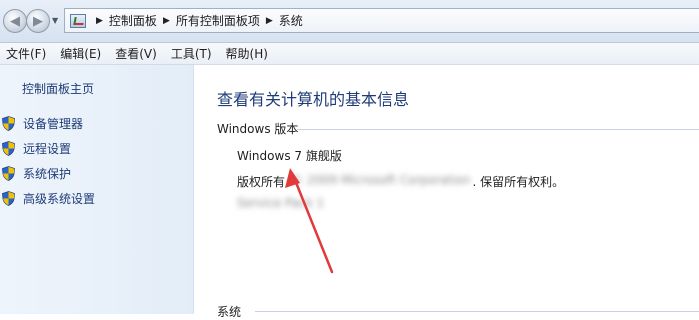 This screenshot has height=320, width=699. I want to click on menu-edit: 编辑(E), so click(80, 53).